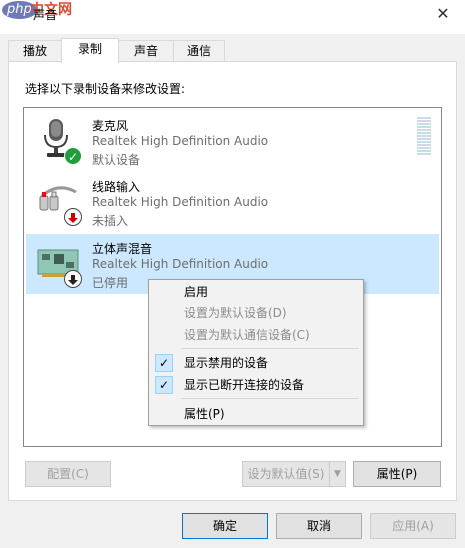 This screenshot has width=465, height=548. What do you see at coordinates (110, 283) in the screenshot?
I see `device-status: 已停用` at bounding box center [110, 283].